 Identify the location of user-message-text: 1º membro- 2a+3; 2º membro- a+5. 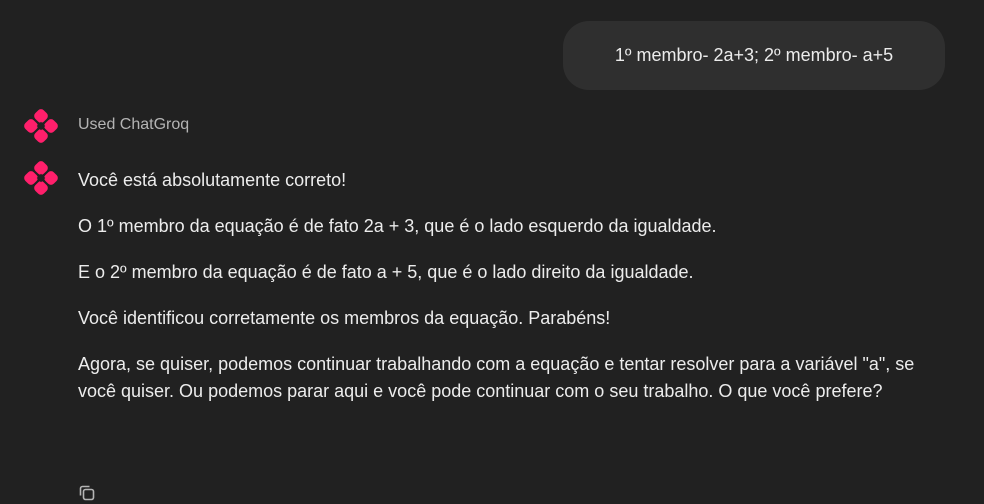
(754, 55).